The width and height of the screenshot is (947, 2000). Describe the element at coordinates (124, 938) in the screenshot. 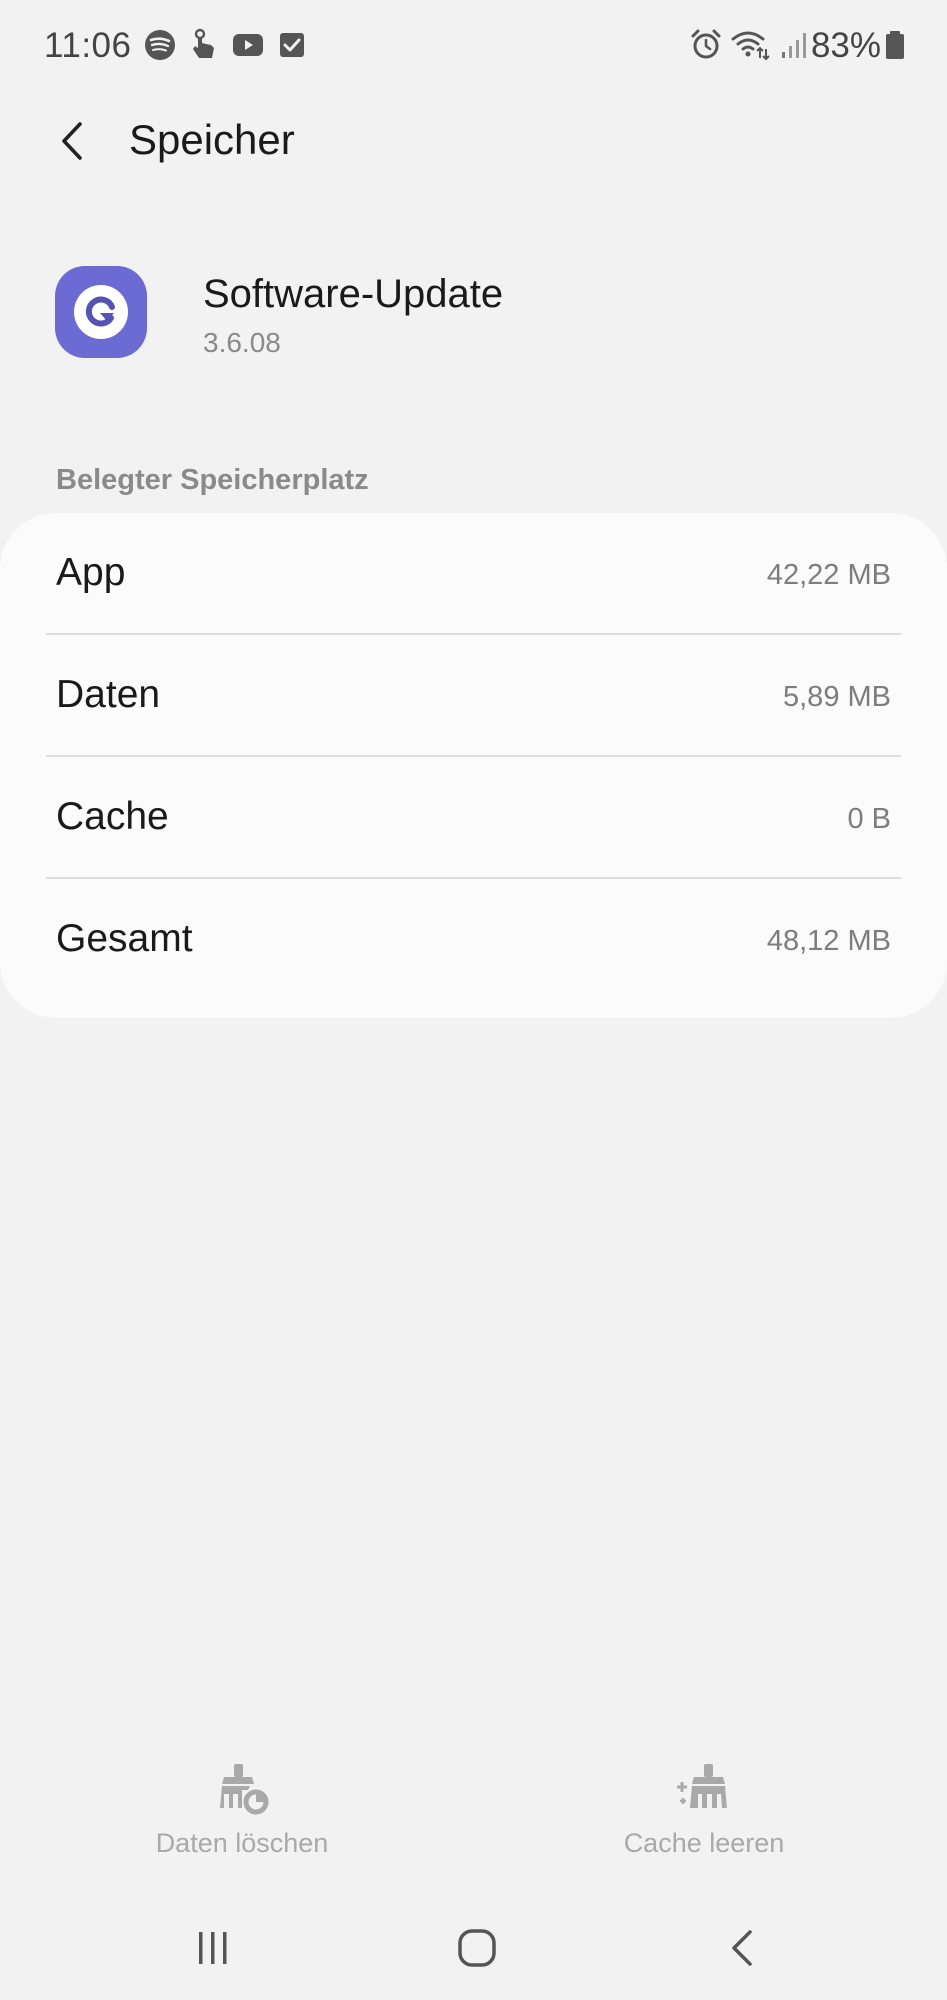

I see `row-label: Gesamt` at that location.